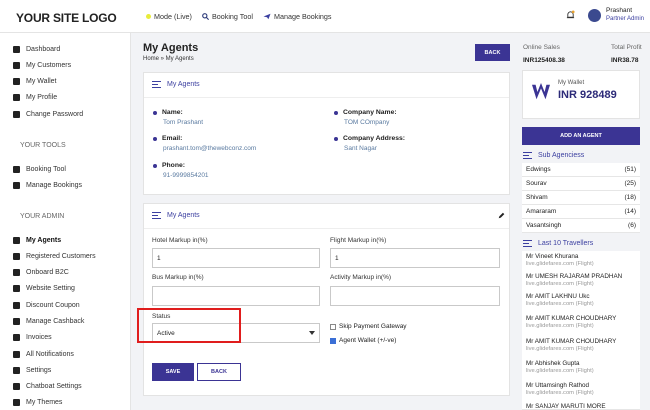  Describe the element at coordinates (16, 337) in the screenshot. I see `invoice-icon` at that location.